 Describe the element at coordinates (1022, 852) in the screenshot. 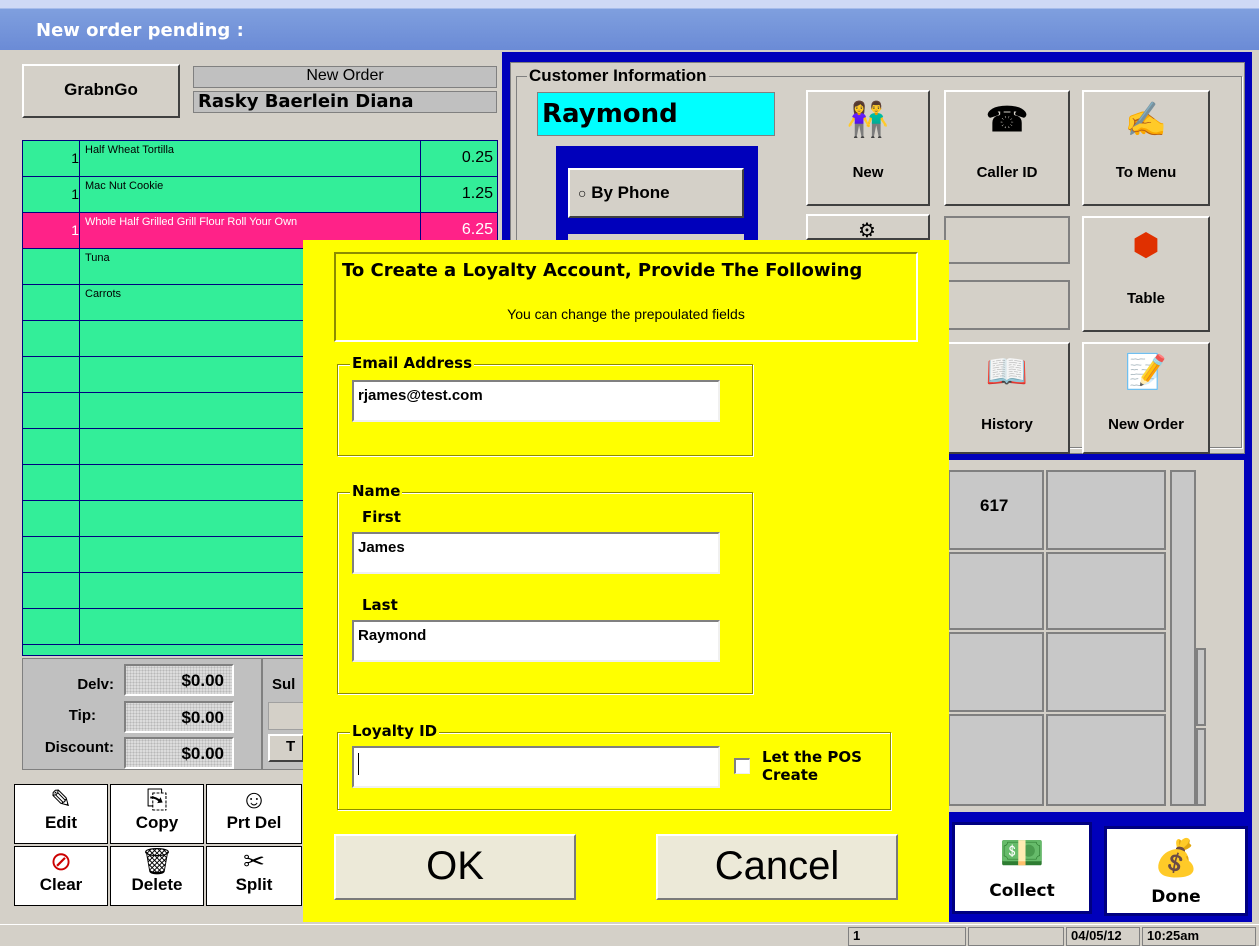

I see `collect-money-icon: 💵` at that location.